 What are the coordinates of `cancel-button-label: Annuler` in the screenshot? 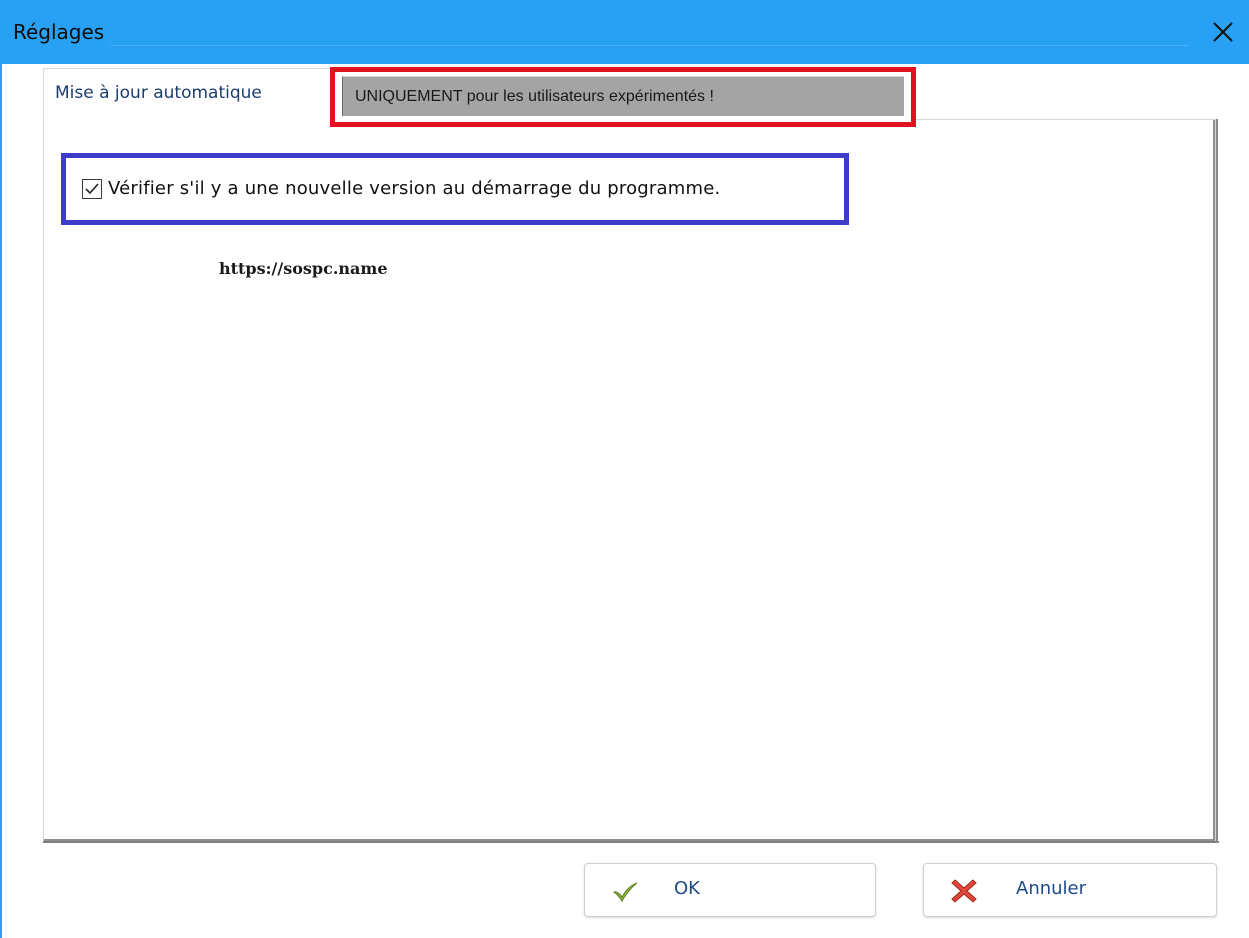 It's located at (1051, 888).